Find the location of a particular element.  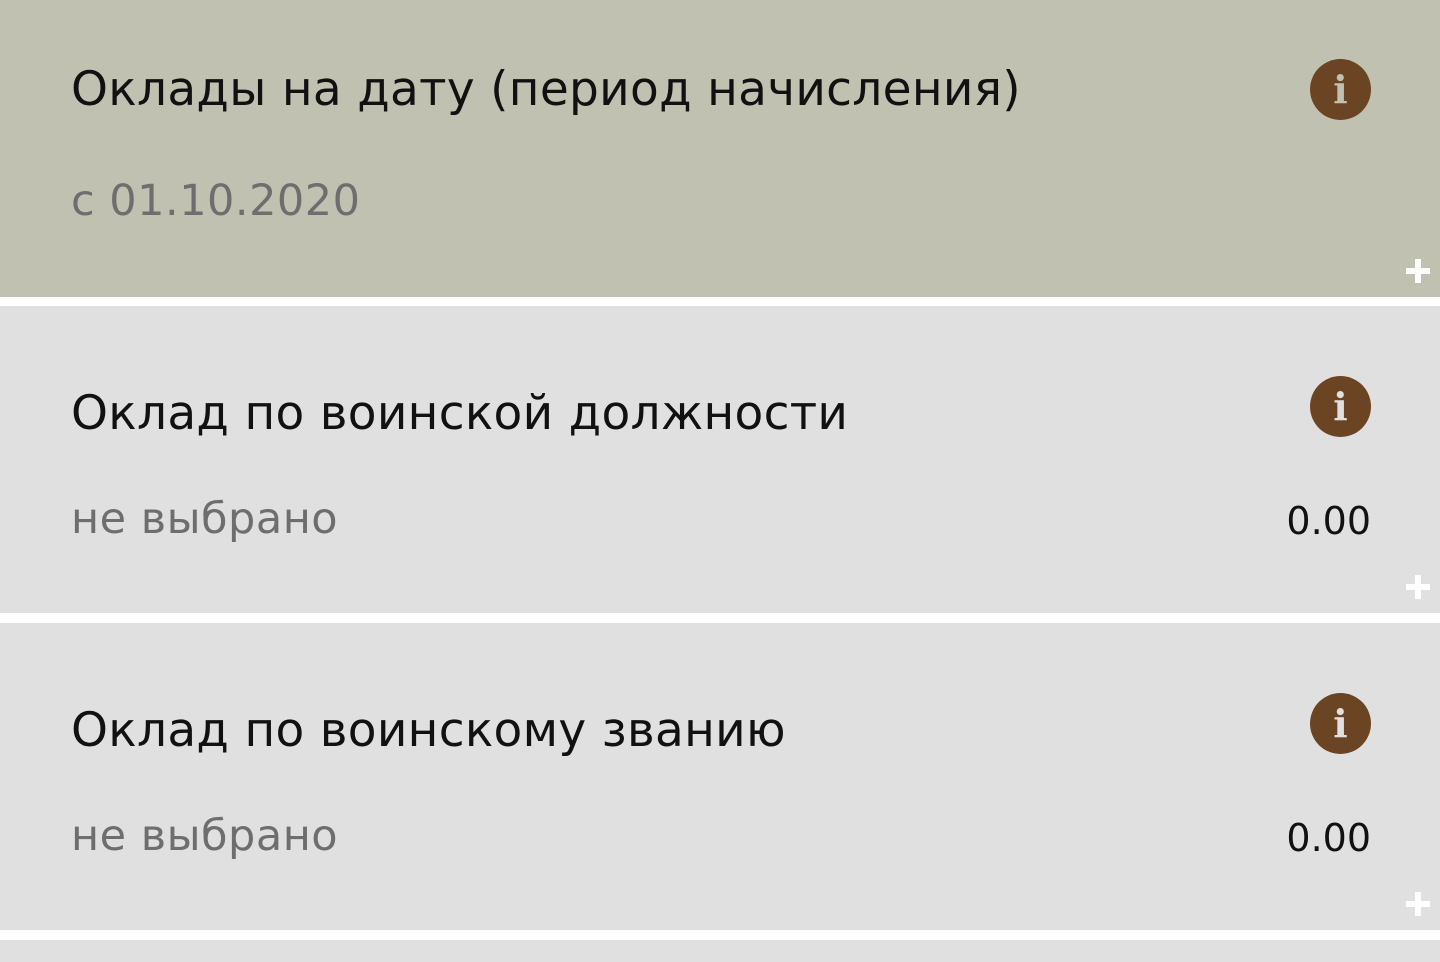

rank-salary-amount: 0.00 is located at coordinates (1328, 838).